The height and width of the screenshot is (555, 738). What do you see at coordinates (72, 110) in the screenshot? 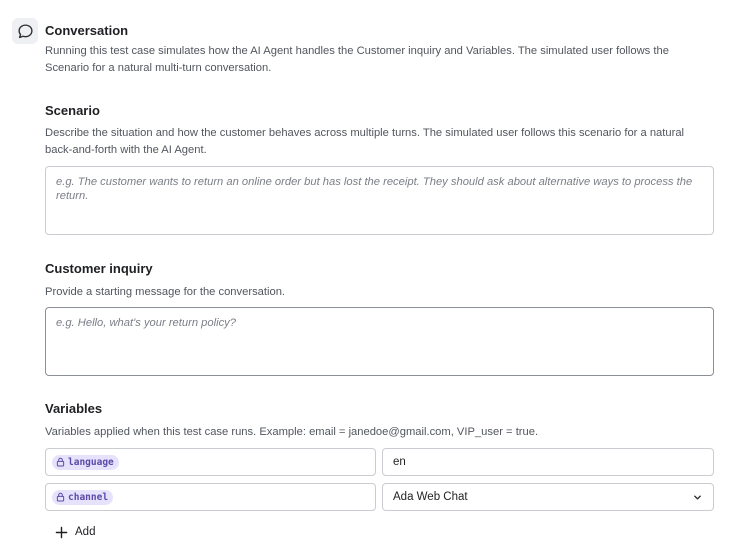
I see `scenario-title: Scenario` at bounding box center [72, 110].